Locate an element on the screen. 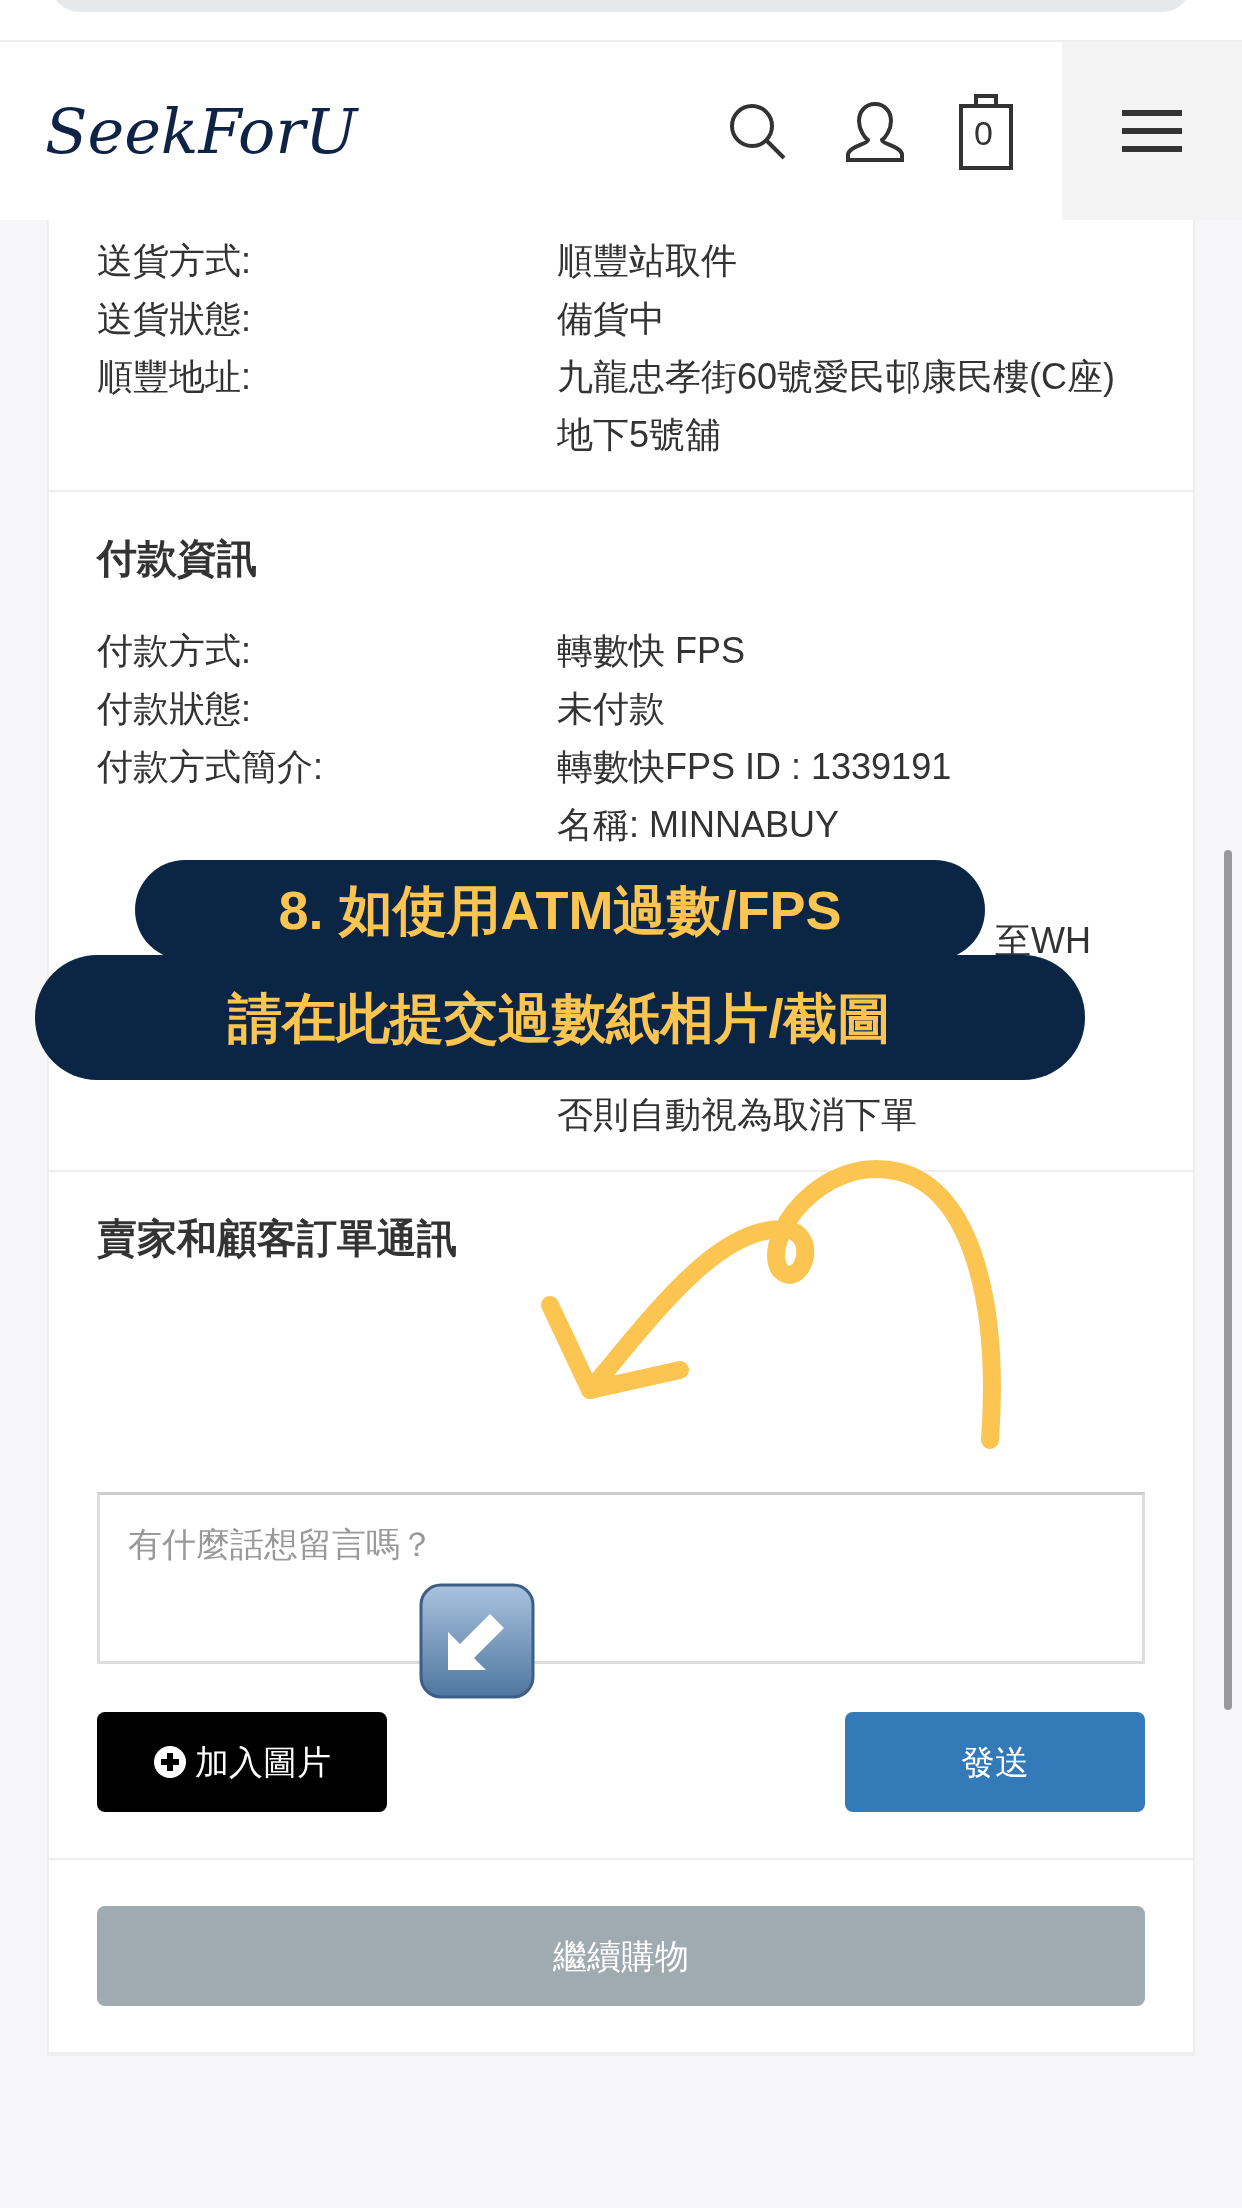 This screenshot has width=1242, height=2208. field-value: 順豐站取件 is located at coordinates (647, 261).